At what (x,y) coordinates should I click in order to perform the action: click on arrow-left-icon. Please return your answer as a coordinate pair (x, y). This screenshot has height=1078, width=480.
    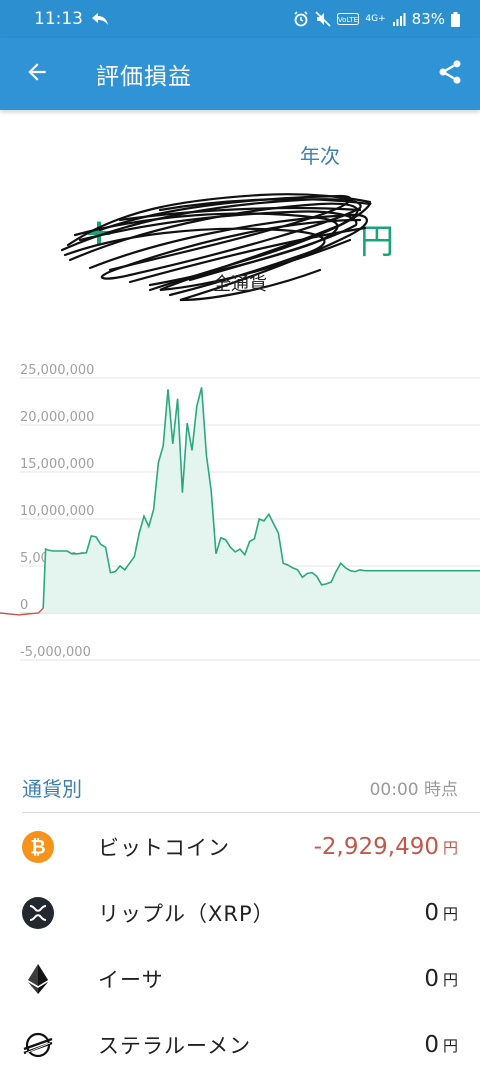
    Looking at the image, I should click on (37, 74).